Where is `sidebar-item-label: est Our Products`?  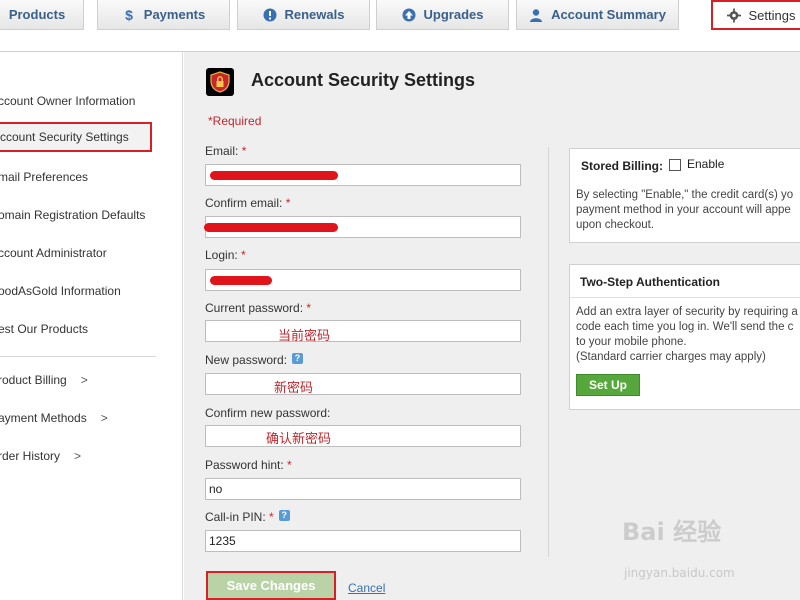 sidebar-item-label: est Our Products is located at coordinates (44, 329).